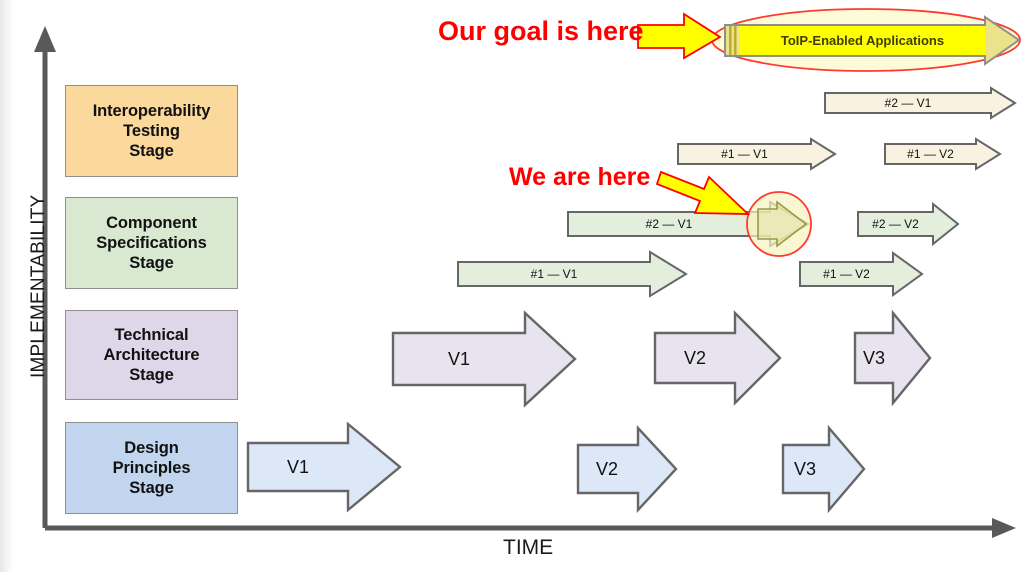 Image resolution: width=1024 pixels, height=572 pixels. I want to click on callout-our-goal-is-here: Our goal is here, so click(541, 31).